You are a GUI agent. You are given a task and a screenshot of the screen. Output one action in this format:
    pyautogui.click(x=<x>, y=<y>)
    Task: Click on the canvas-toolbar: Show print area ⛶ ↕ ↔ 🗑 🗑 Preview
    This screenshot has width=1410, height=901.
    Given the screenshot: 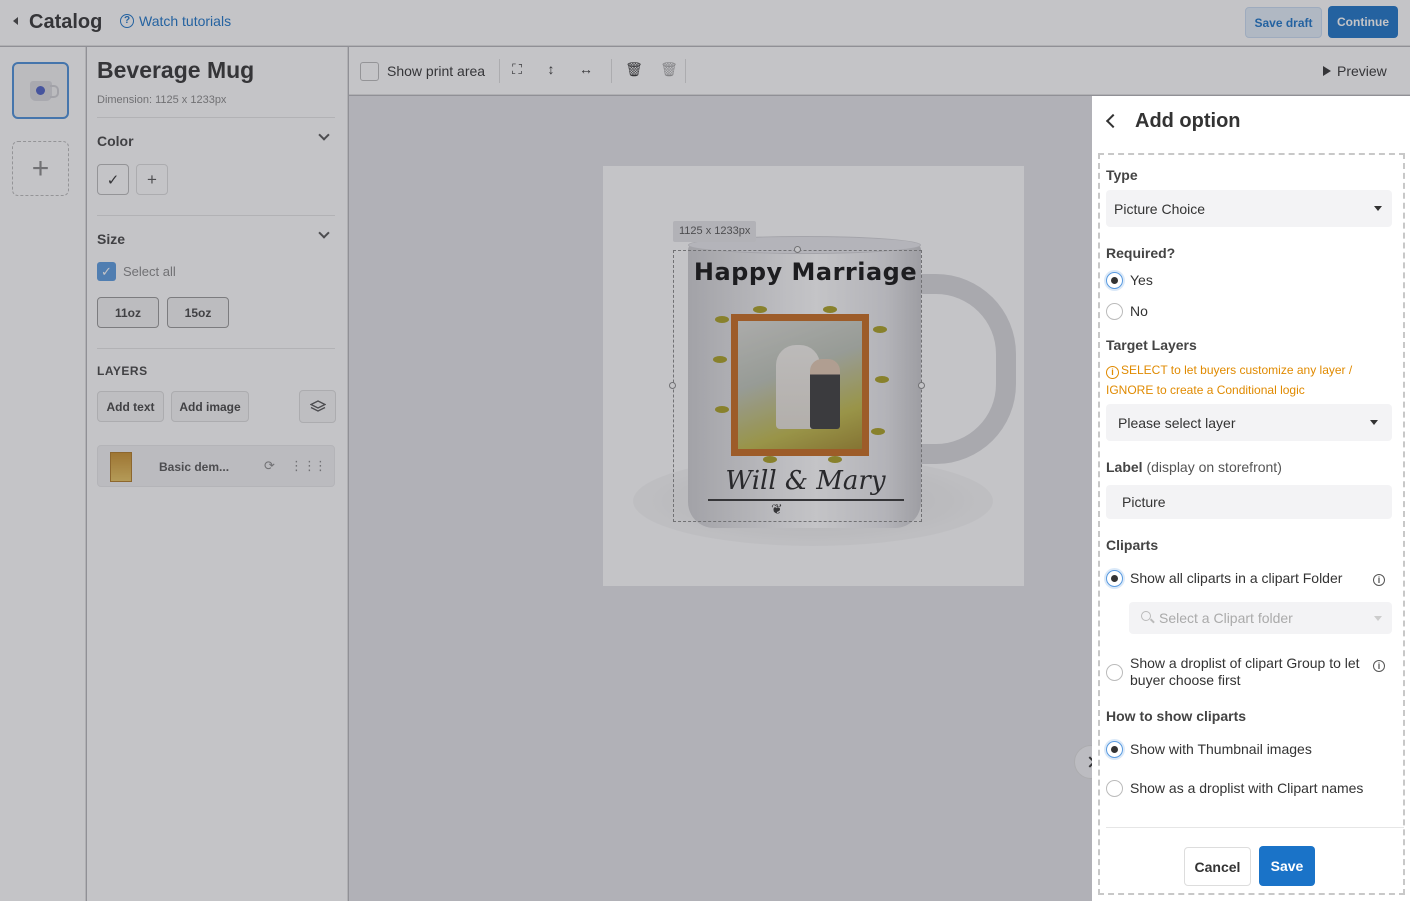 What is the action you would take?
    pyautogui.click(x=879, y=71)
    